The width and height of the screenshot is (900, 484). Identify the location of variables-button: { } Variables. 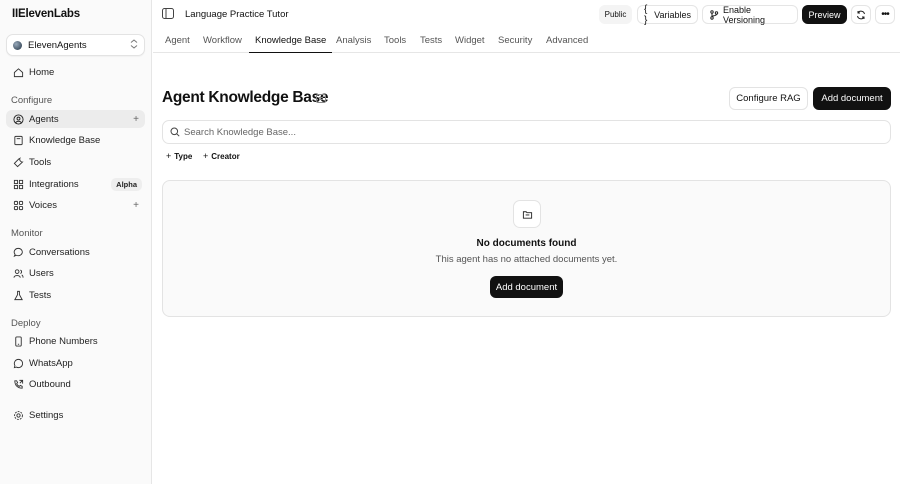
(667, 14).